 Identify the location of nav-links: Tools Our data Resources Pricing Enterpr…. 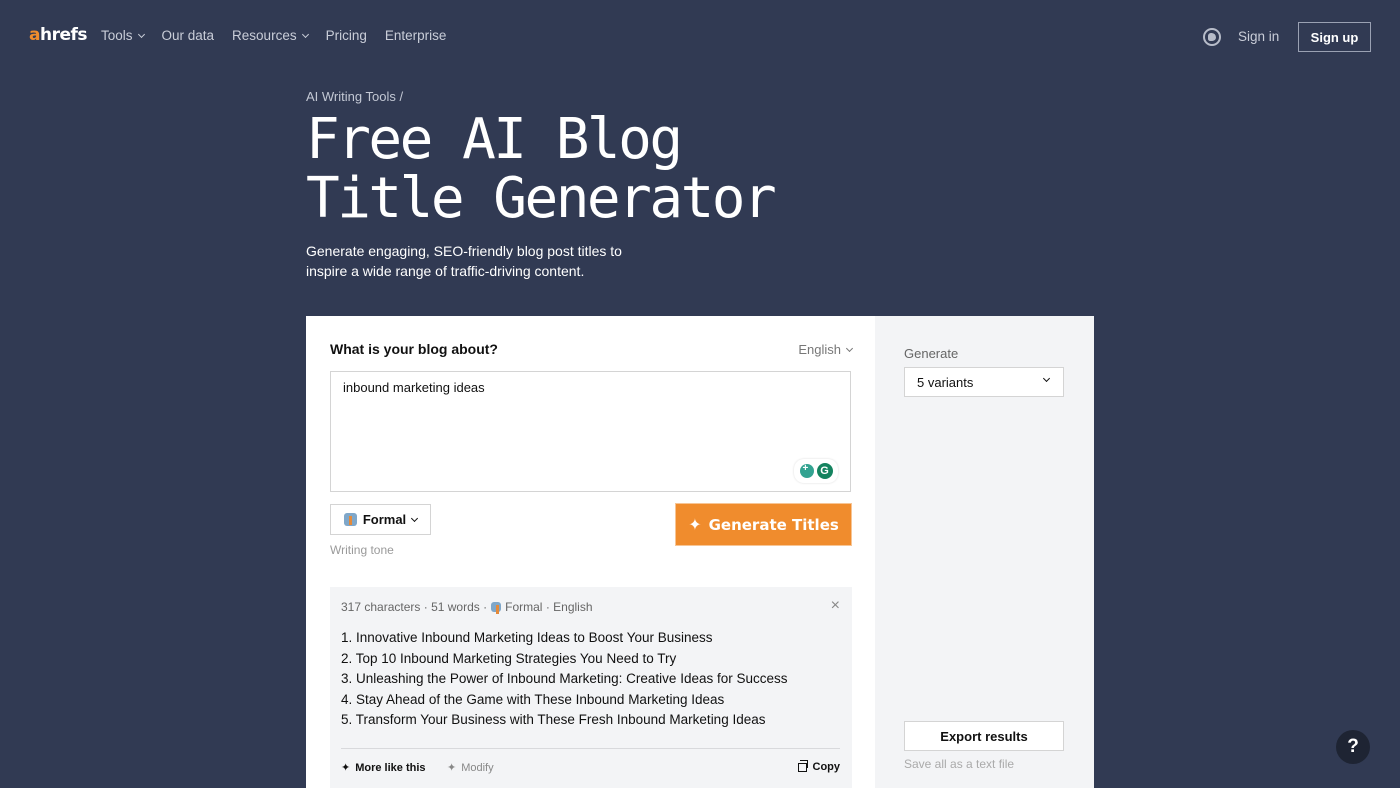
(282, 35).